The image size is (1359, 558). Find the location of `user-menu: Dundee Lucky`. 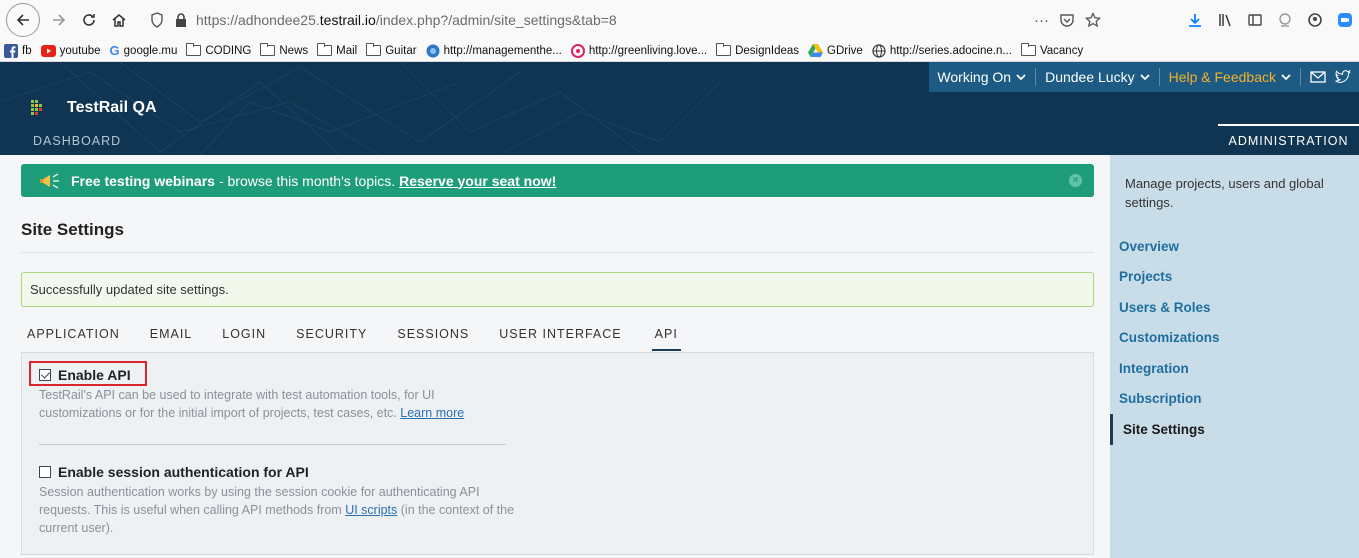

user-menu: Dundee Lucky is located at coordinates (1097, 77).